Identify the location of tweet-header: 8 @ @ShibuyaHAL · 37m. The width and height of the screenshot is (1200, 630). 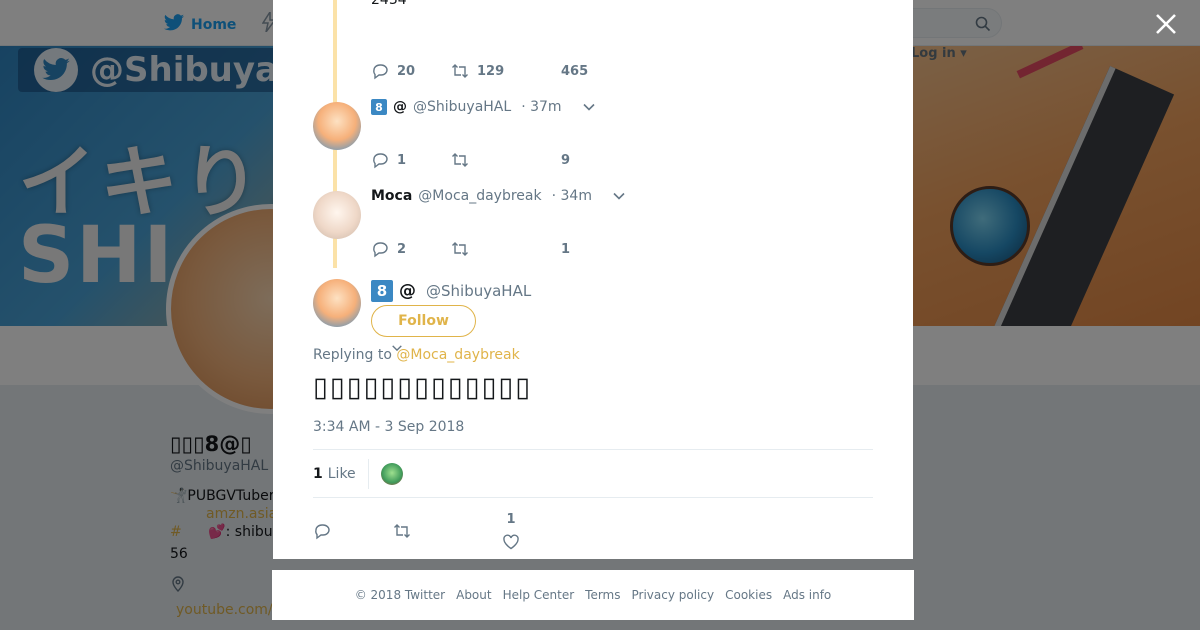
(483, 107).